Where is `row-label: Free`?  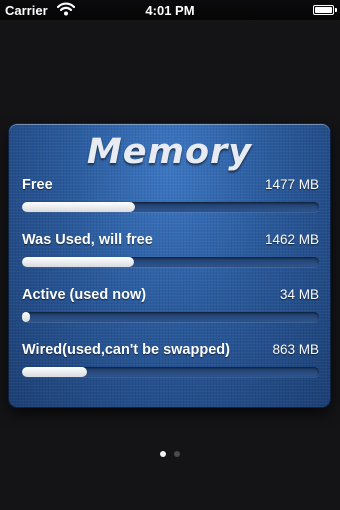
row-label: Free is located at coordinates (37, 185).